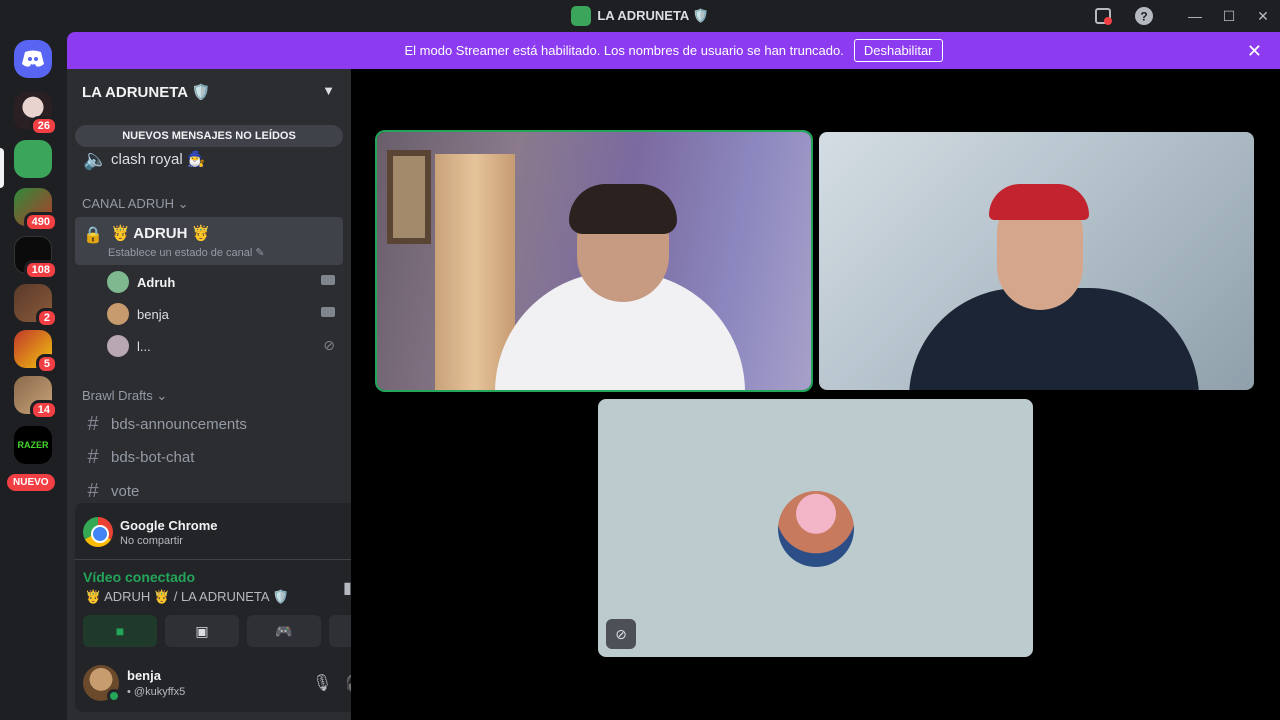 This screenshot has width=1280, height=720. I want to click on server-icon-5: 2, so click(36, 306).